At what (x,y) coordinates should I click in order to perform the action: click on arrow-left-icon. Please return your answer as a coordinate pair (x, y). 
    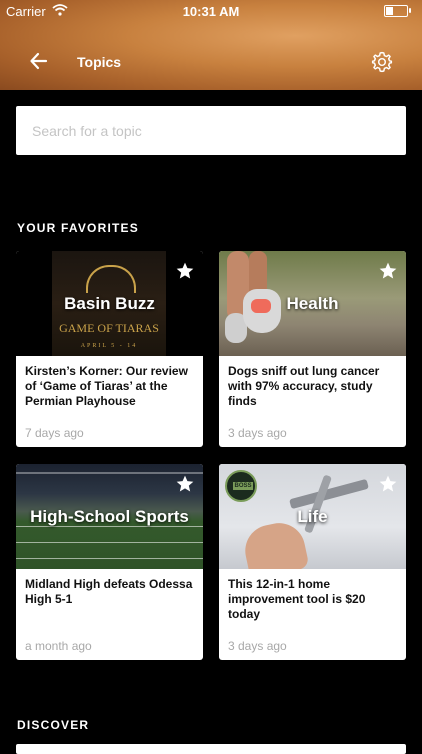
    Looking at the image, I should click on (39, 61).